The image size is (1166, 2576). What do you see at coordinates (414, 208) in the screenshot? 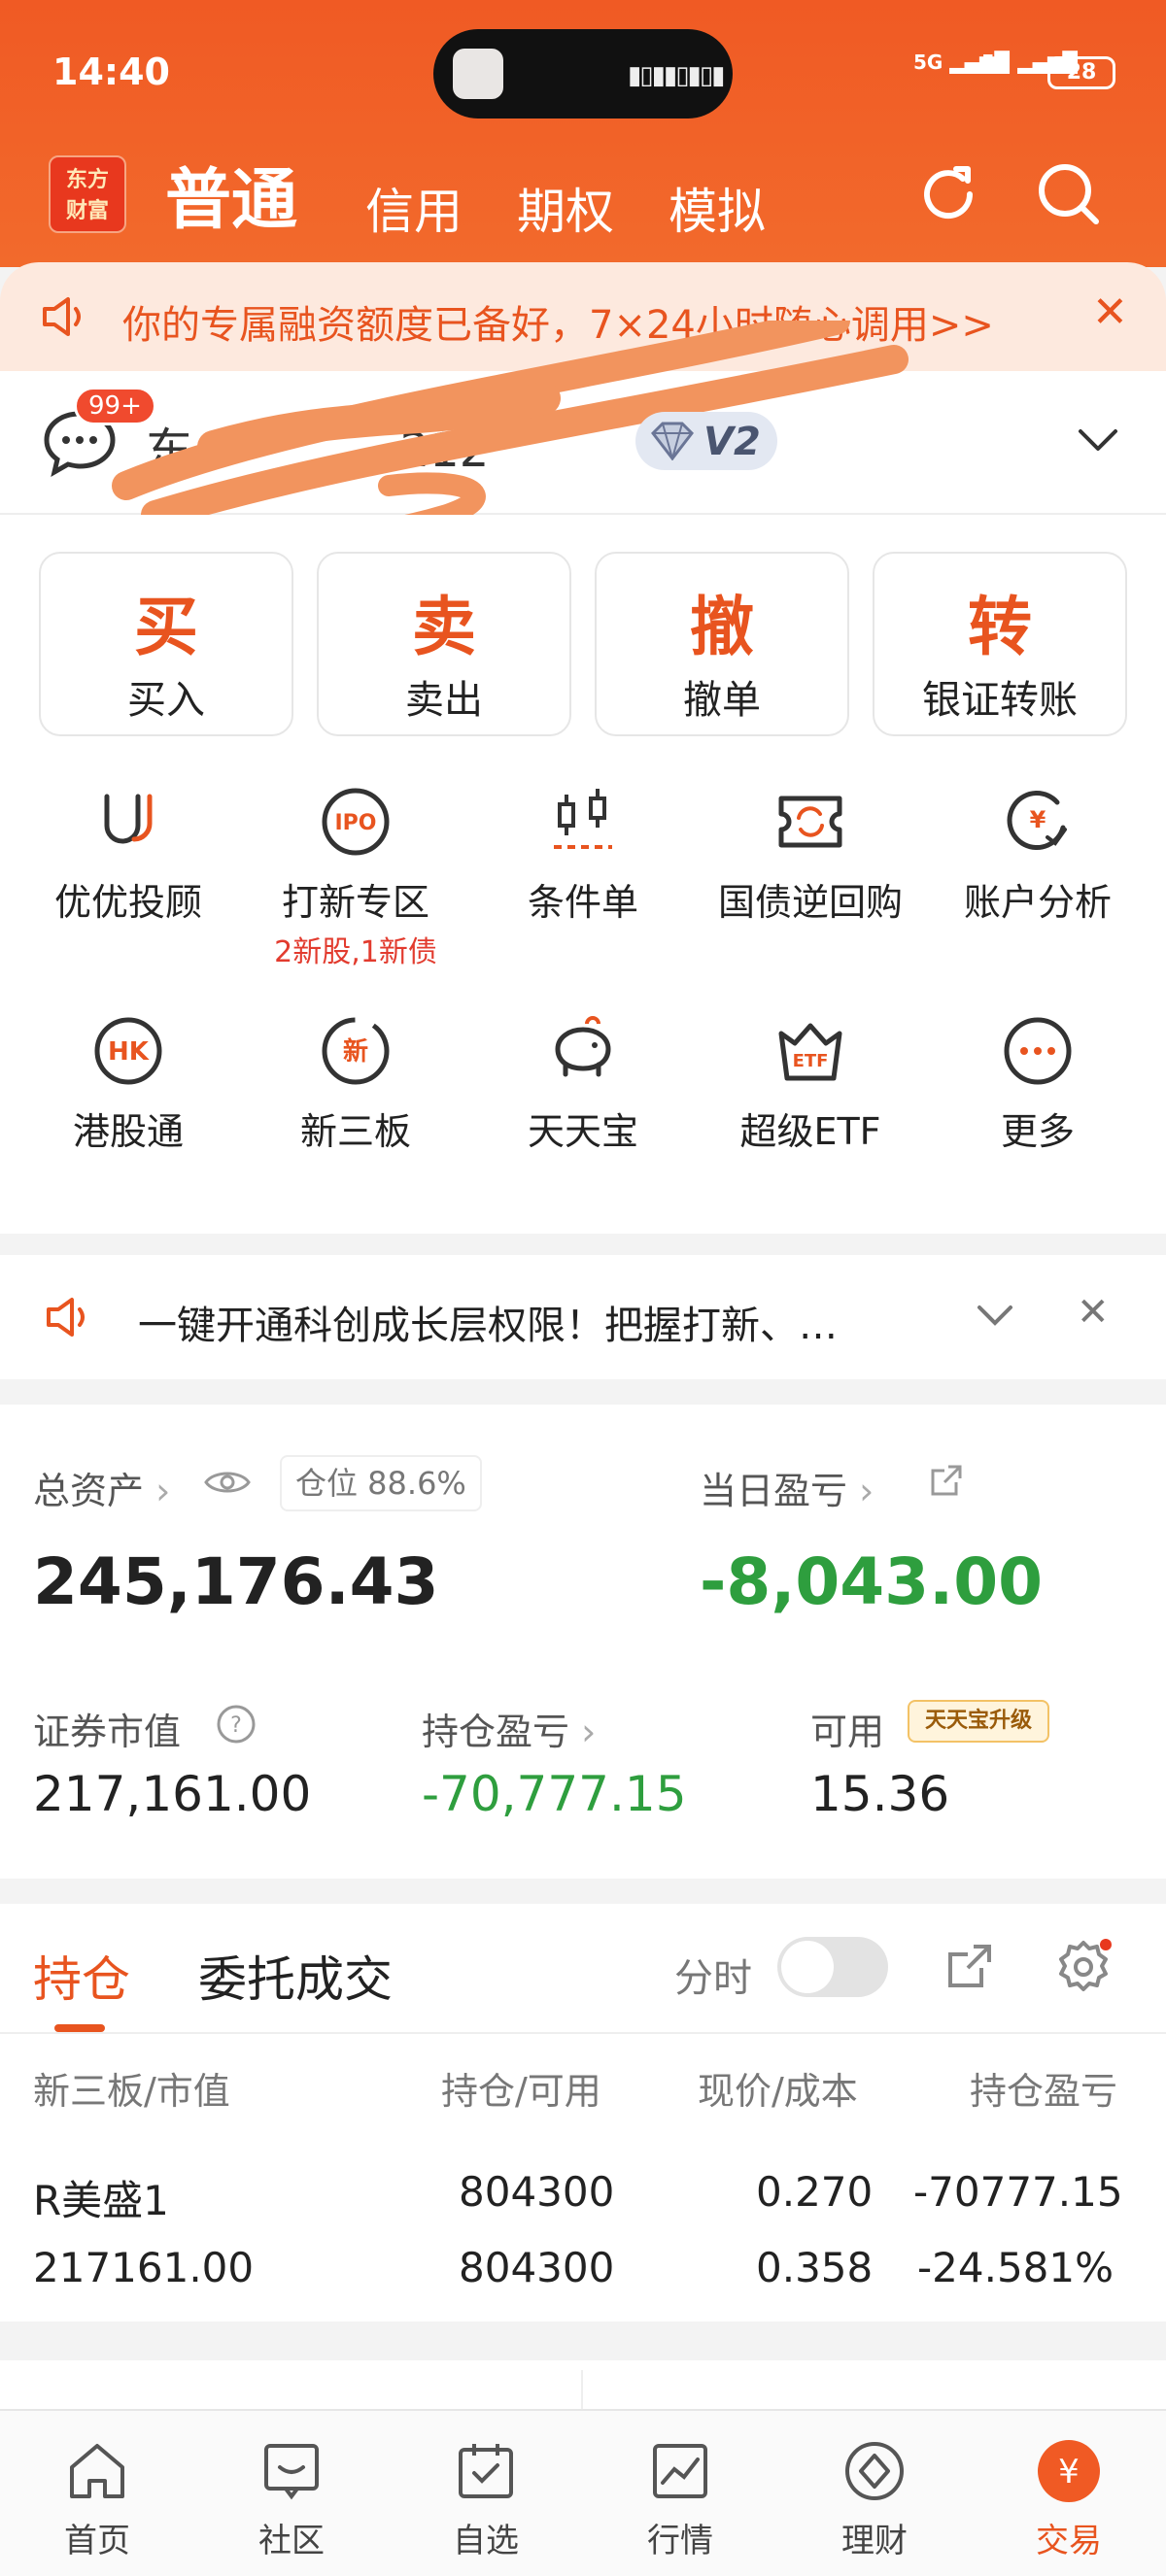
I see `tab-credit: 信用` at bounding box center [414, 208].